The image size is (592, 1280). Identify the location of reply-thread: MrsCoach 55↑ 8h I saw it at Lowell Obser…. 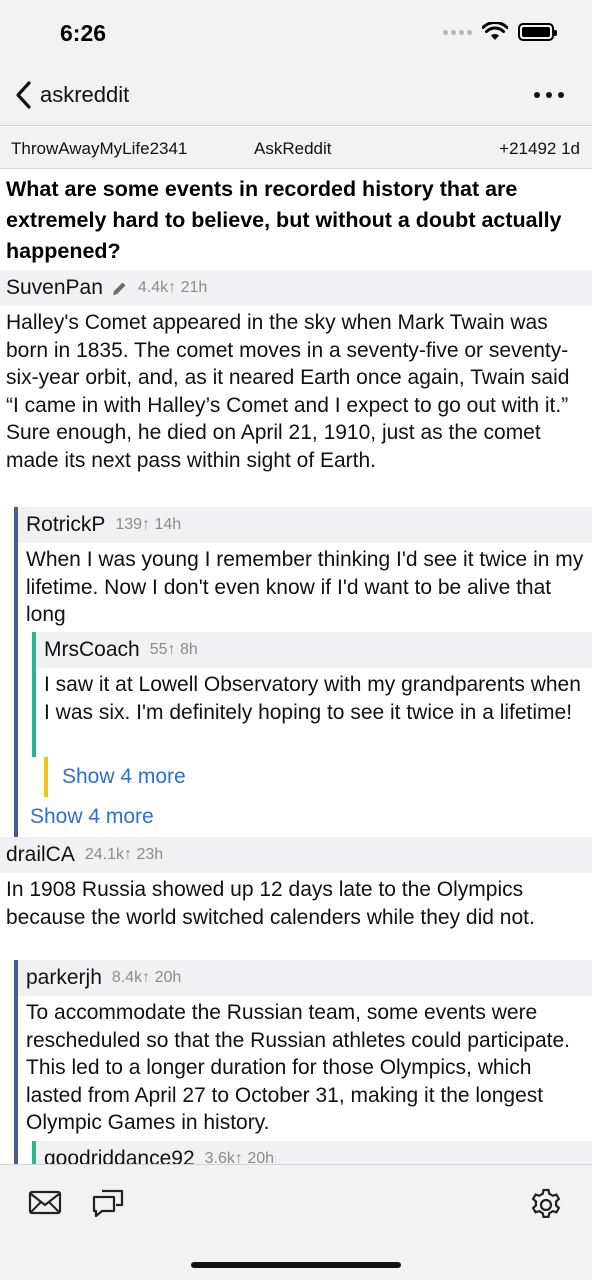
(312, 694).